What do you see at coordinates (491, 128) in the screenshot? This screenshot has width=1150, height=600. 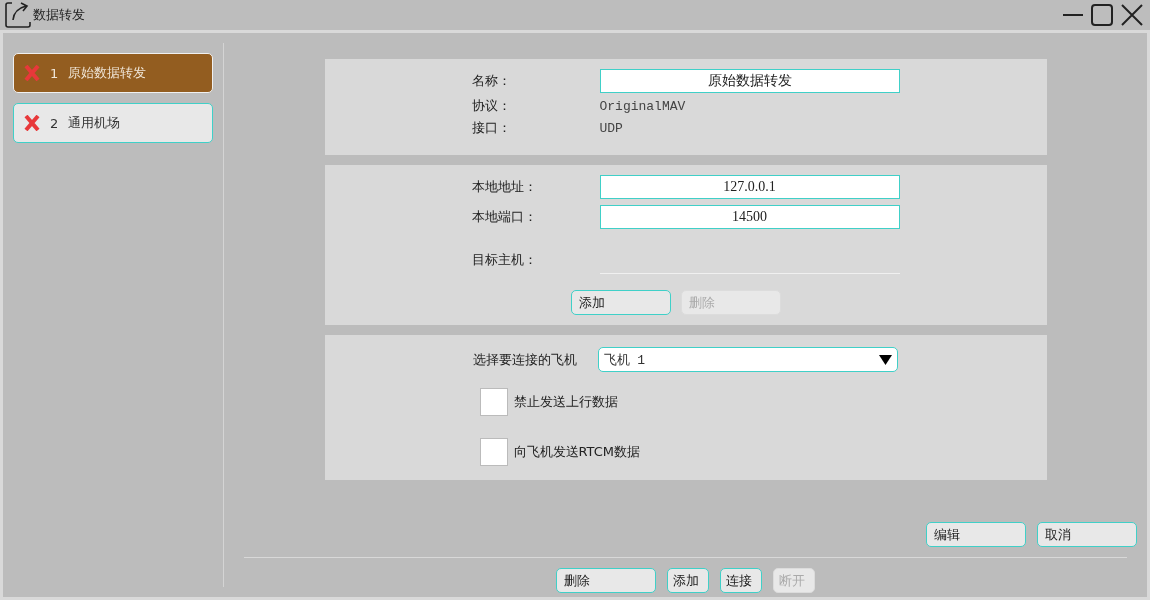 I see `field-label: 接口：` at bounding box center [491, 128].